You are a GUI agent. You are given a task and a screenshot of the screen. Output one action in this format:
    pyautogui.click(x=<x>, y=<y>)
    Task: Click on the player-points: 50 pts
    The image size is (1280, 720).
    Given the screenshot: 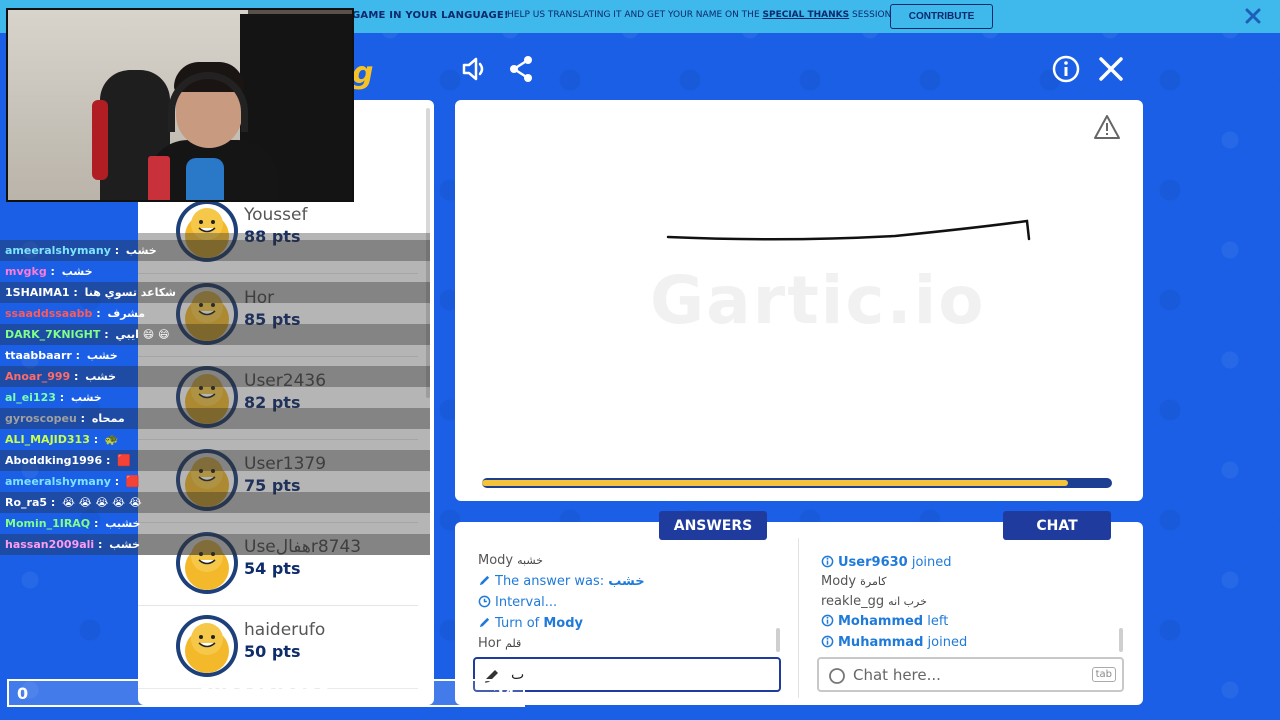 What is the action you would take?
    pyautogui.click(x=272, y=651)
    